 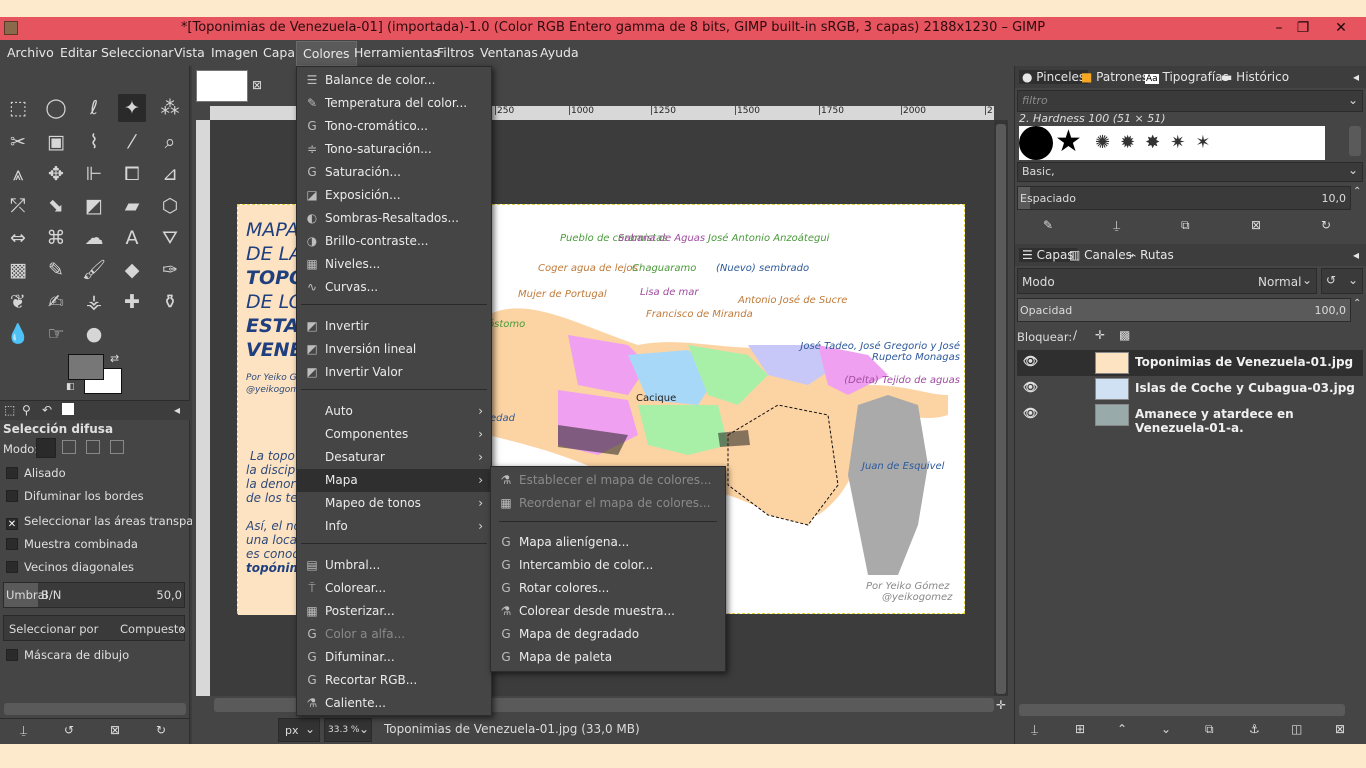 I want to click on edit-brush-icon: ✎, so click(x=1048, y=225).